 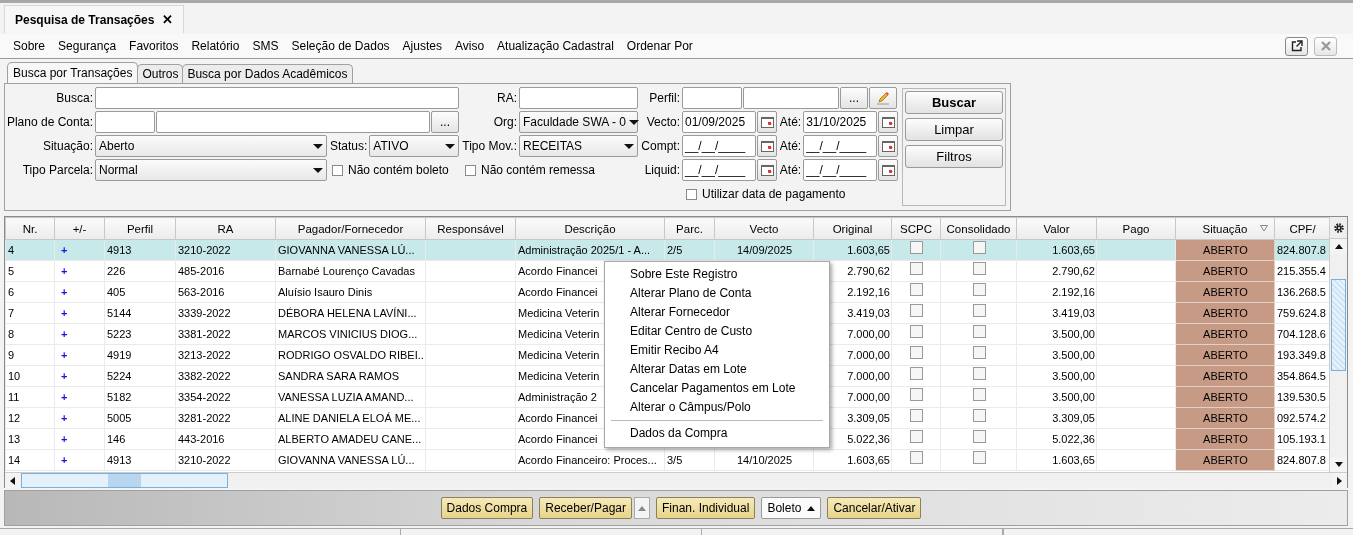 What do you see at coordinates (1338, 464) in the screenshot?
I see `scroll-down-icon` at bounding box center [1338, 464].